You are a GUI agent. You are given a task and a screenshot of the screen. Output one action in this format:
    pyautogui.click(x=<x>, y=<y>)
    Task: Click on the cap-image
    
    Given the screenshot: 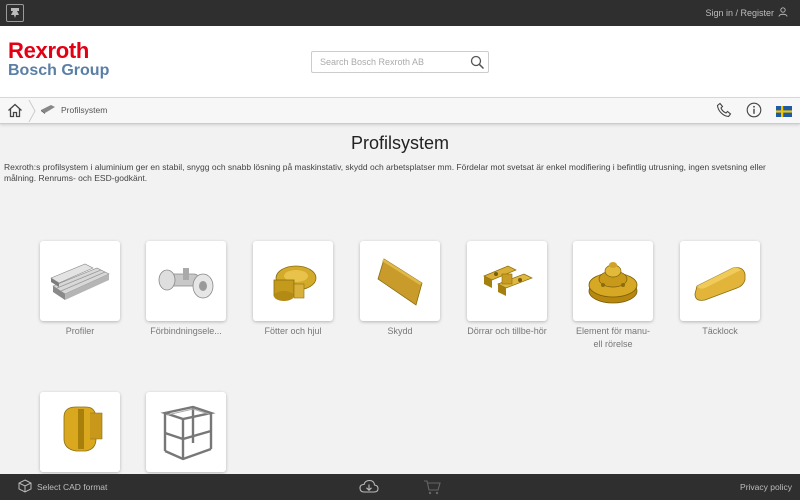 What is the action you would take?
    pyautogui.click(x=720, y=281)
    